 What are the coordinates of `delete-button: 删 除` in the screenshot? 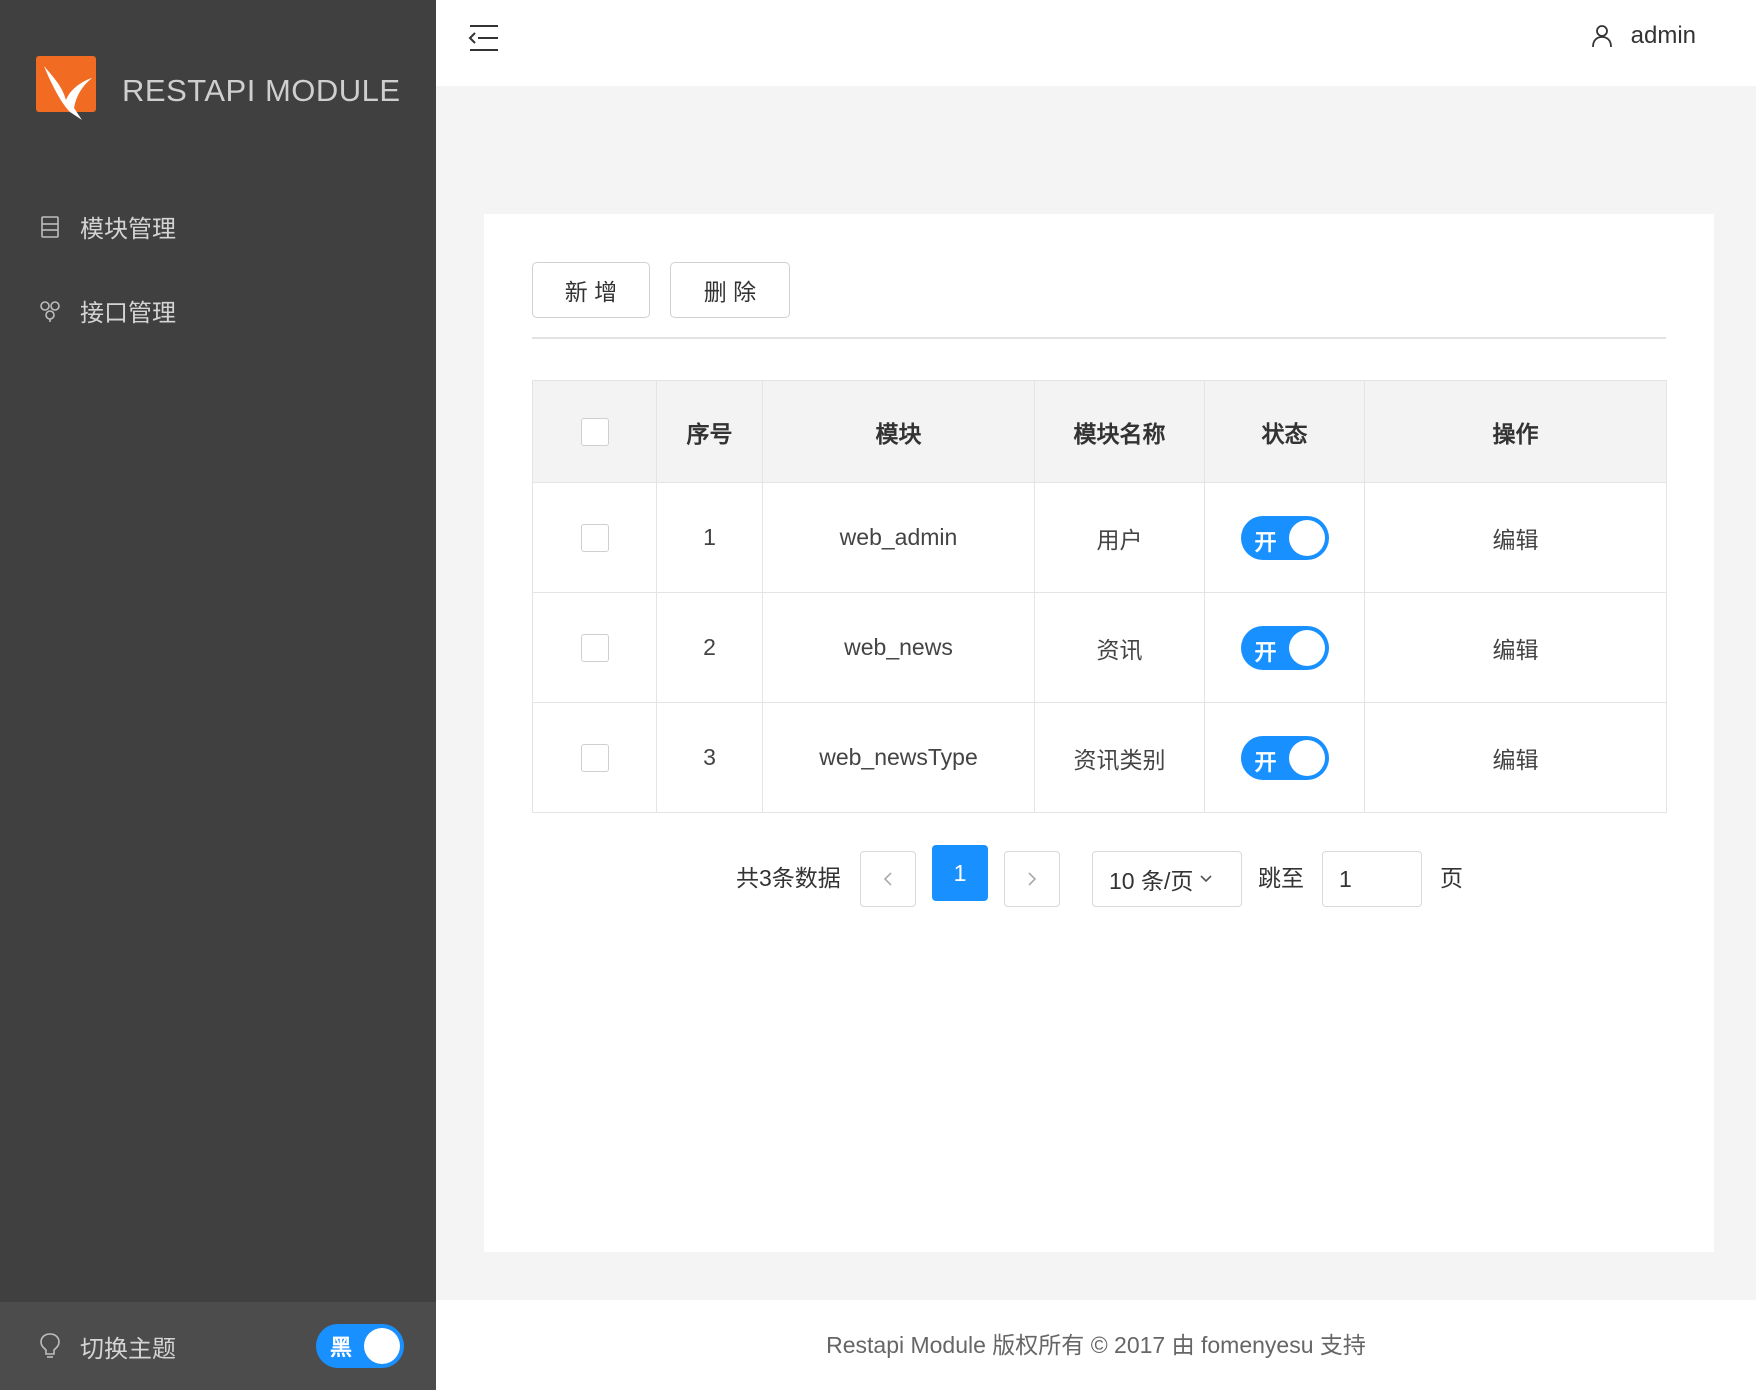 It's located at (730, 290).